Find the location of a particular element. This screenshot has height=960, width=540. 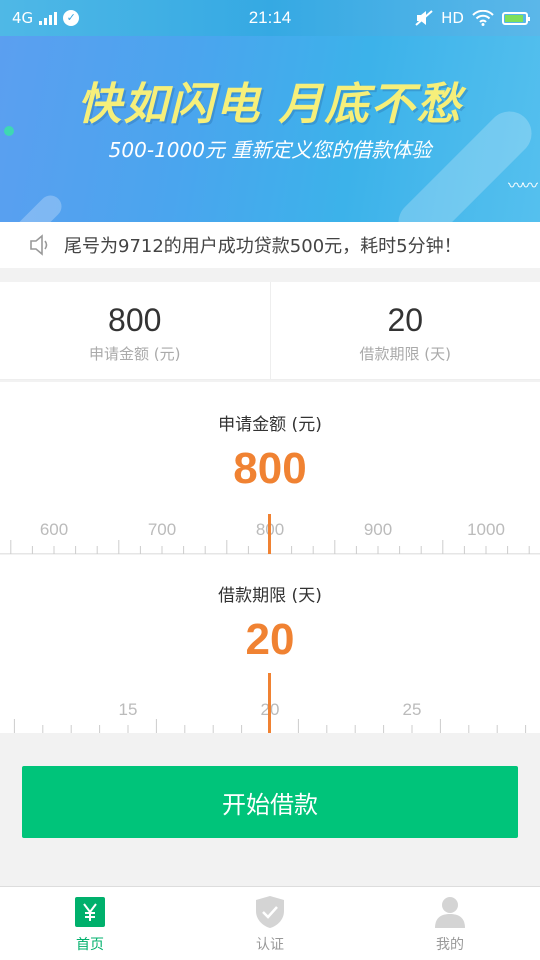

wifi-icon is located at coordinates (483, 18).